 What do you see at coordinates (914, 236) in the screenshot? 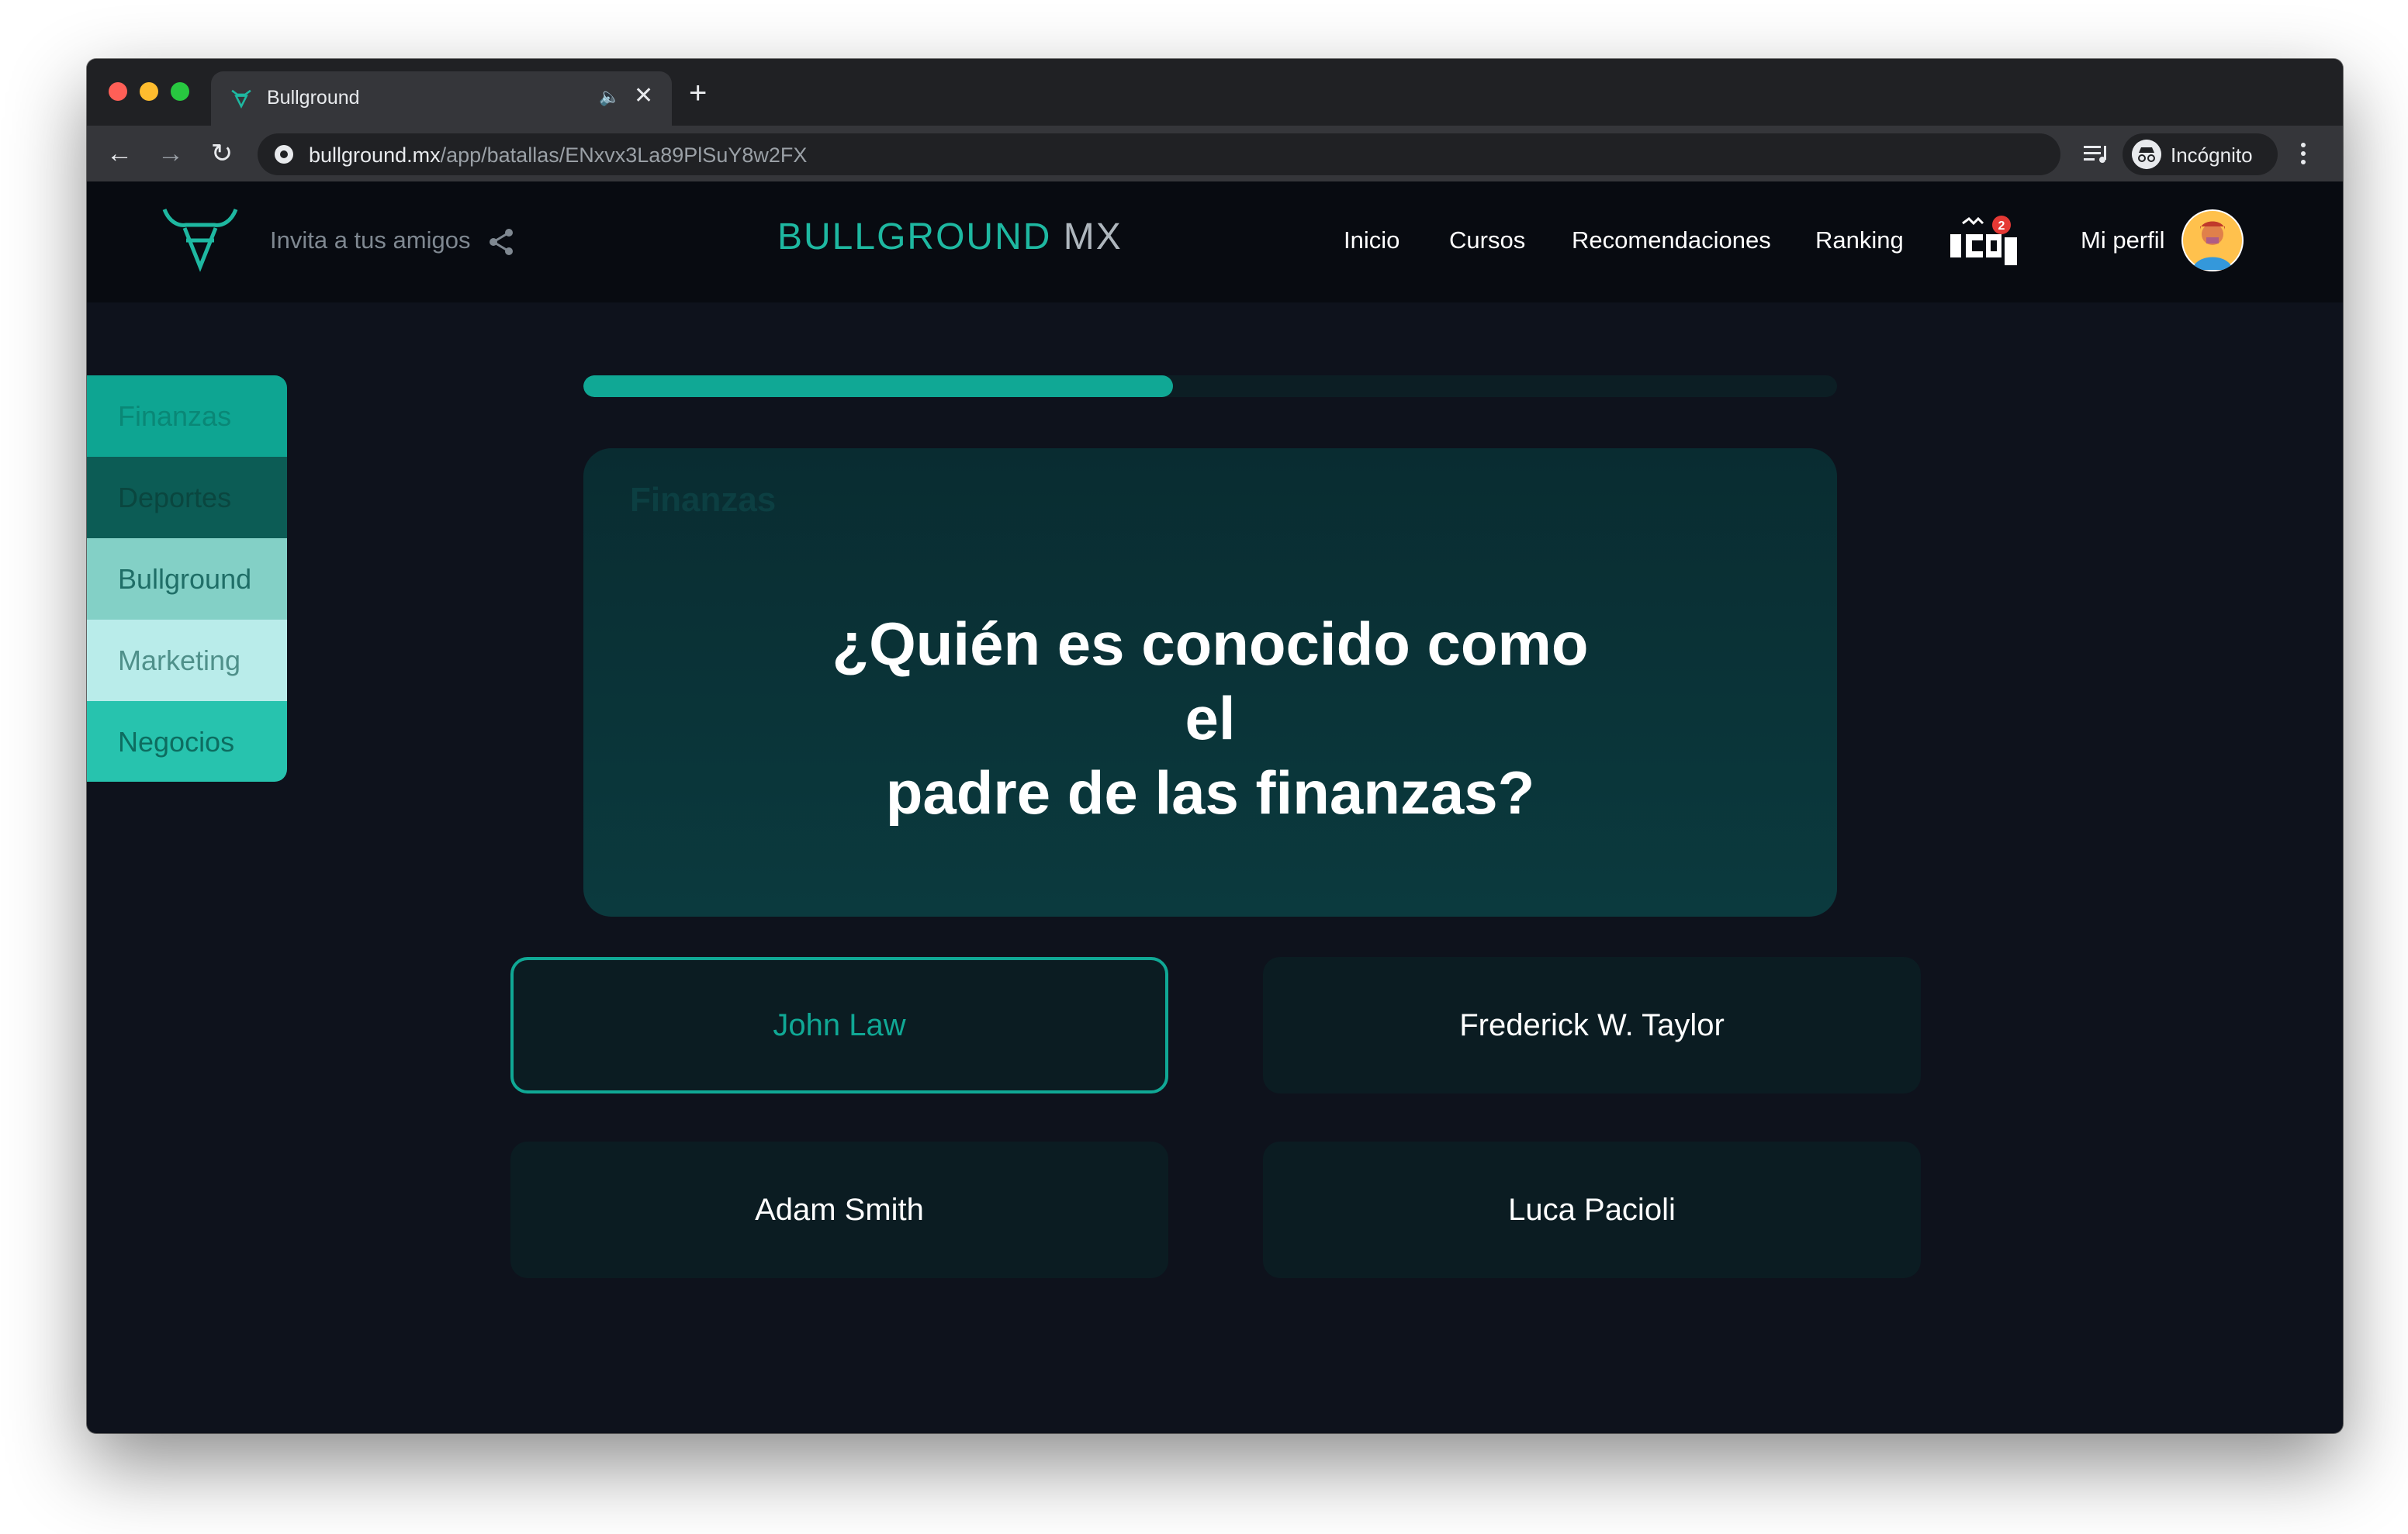
I see `brand-primary: BULLGROUND` at bounding box center [914, 236].